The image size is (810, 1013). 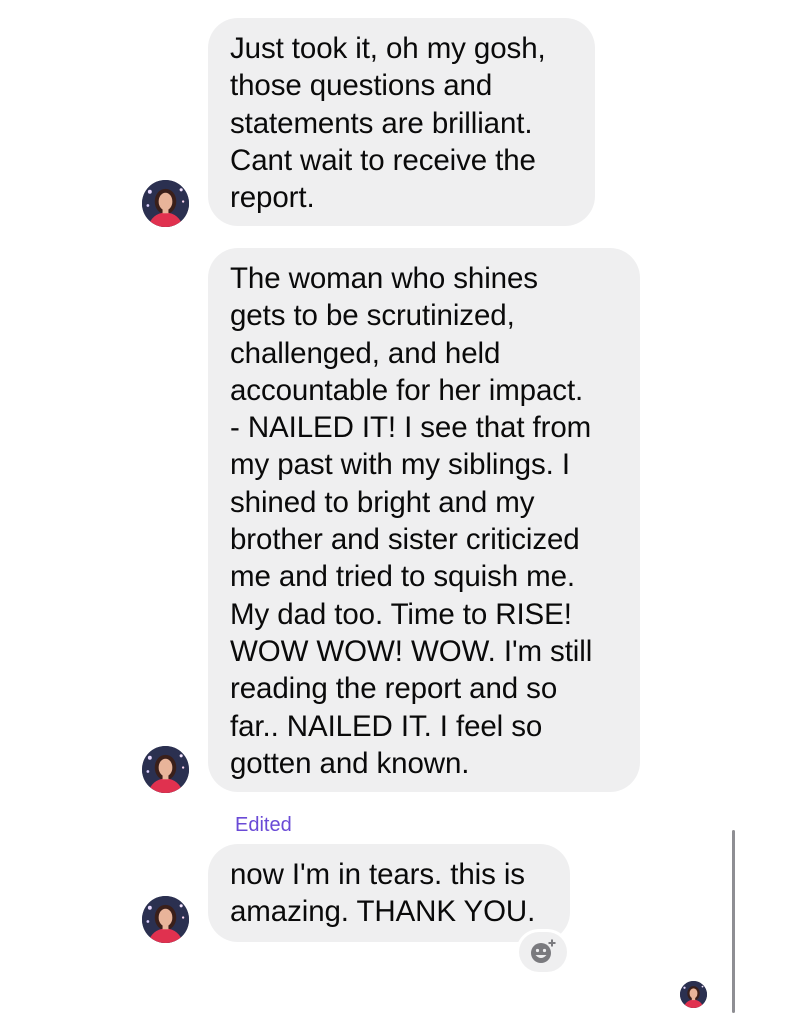 I want to click on read-receipt-avatar, so click(x=693, y=994).